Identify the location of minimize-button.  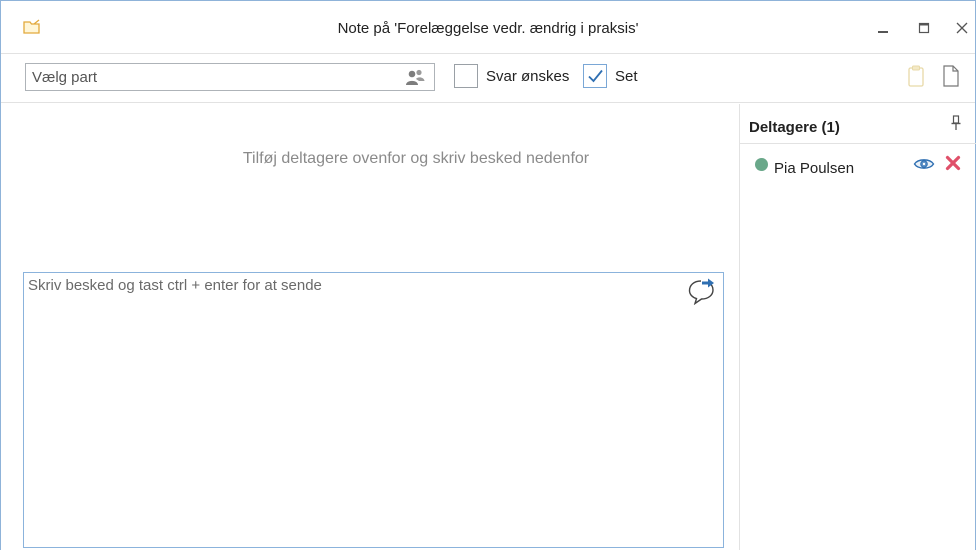
(883, 28).